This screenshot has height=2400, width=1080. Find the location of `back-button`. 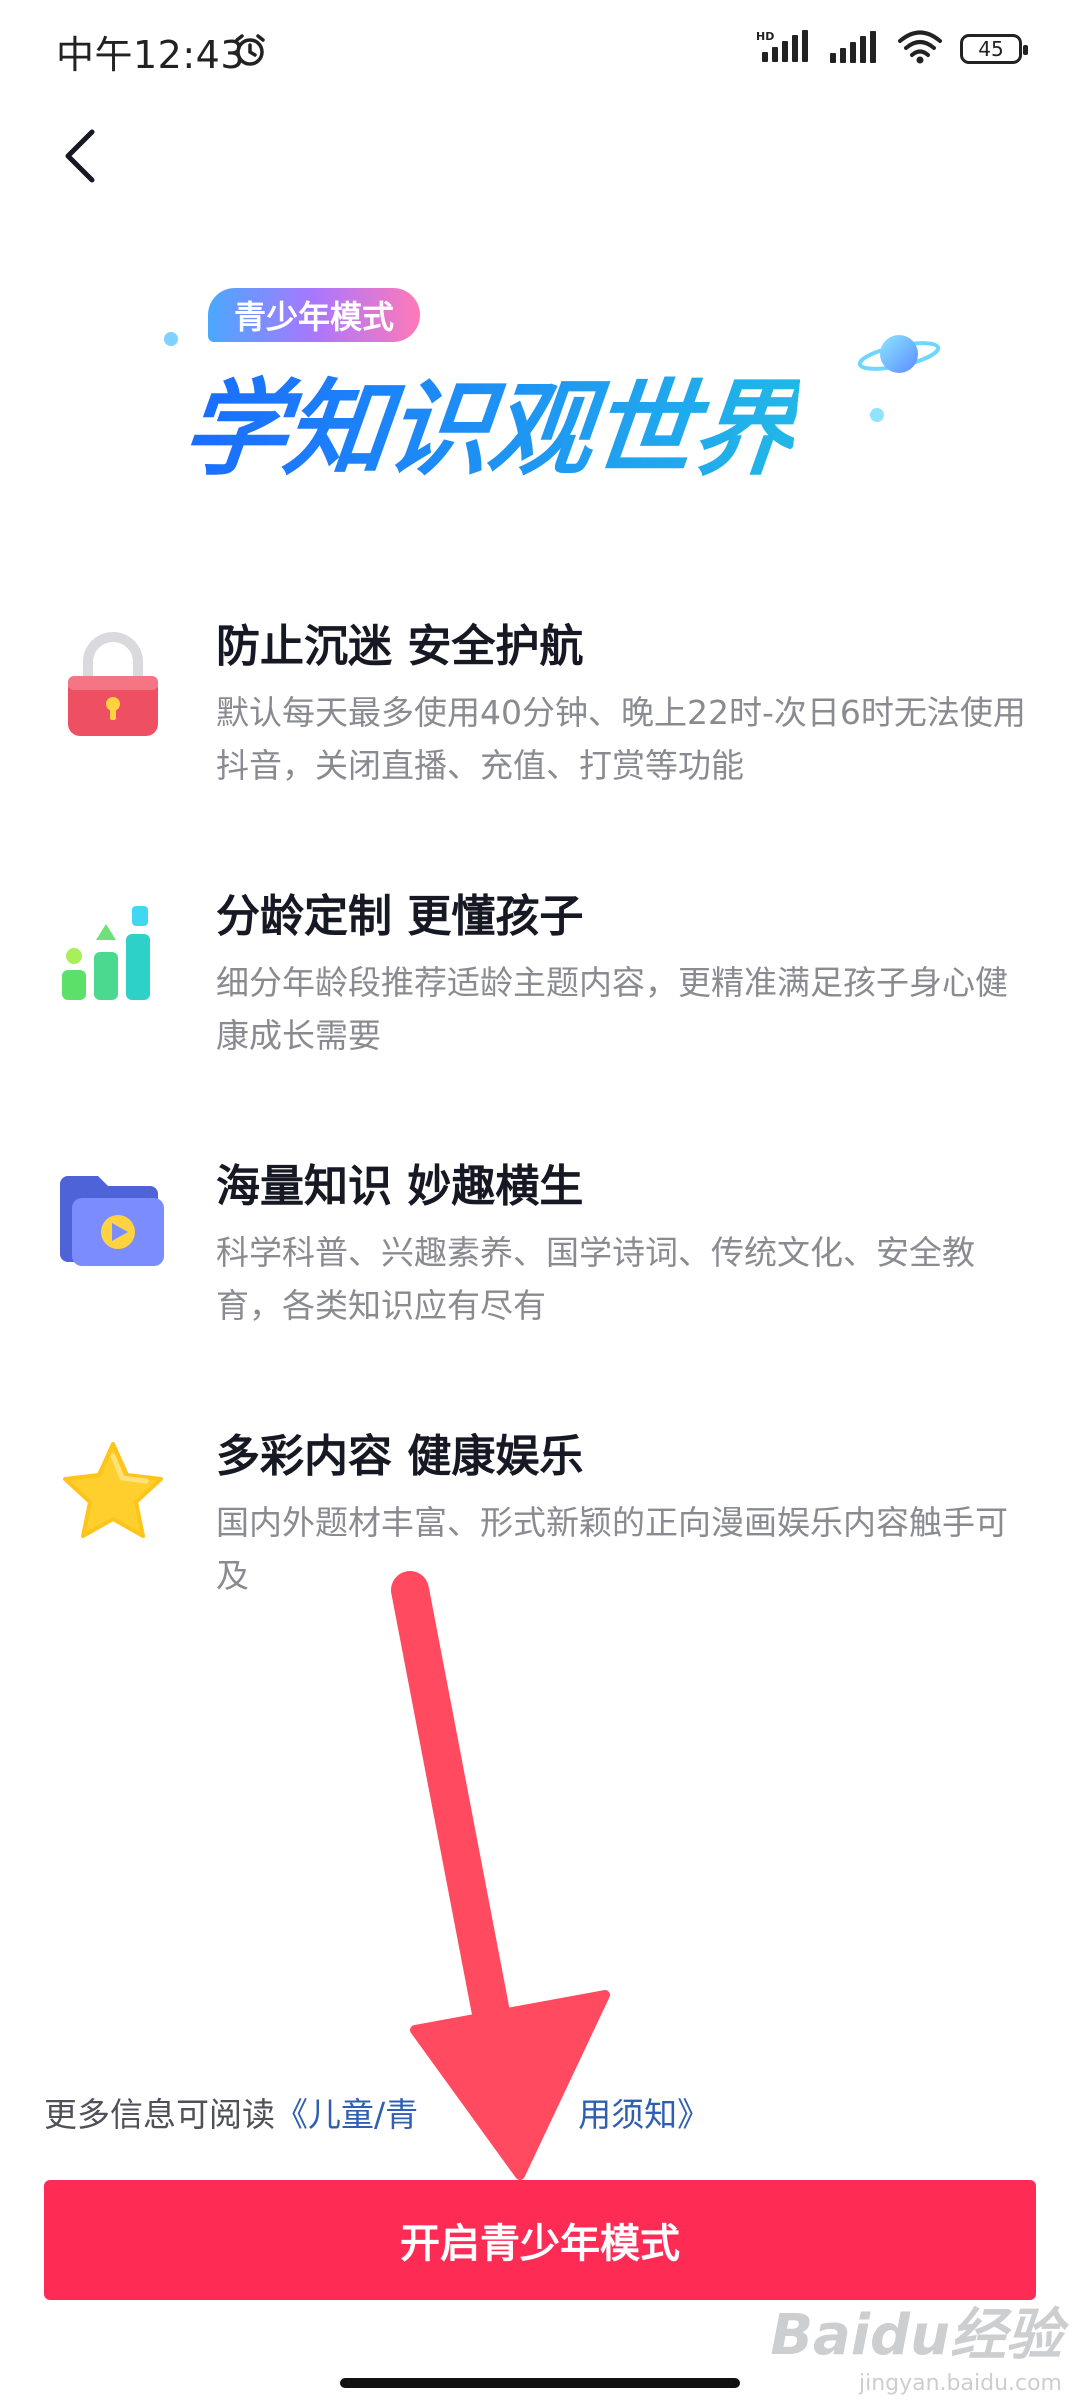

back-button is located at coordinates (80, 158).